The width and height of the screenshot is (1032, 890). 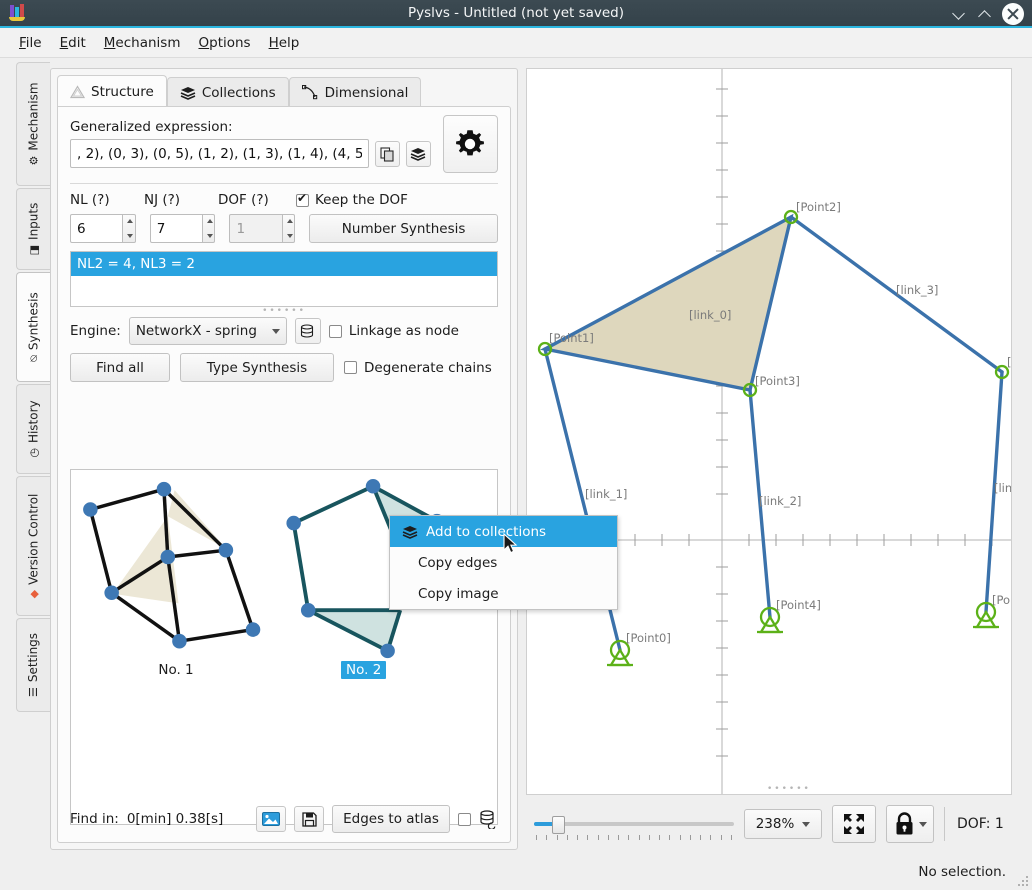 What do you see at coordinates (667, 302) in the screenshot?
I see `link-0-body` at bounding box center [667, 302].